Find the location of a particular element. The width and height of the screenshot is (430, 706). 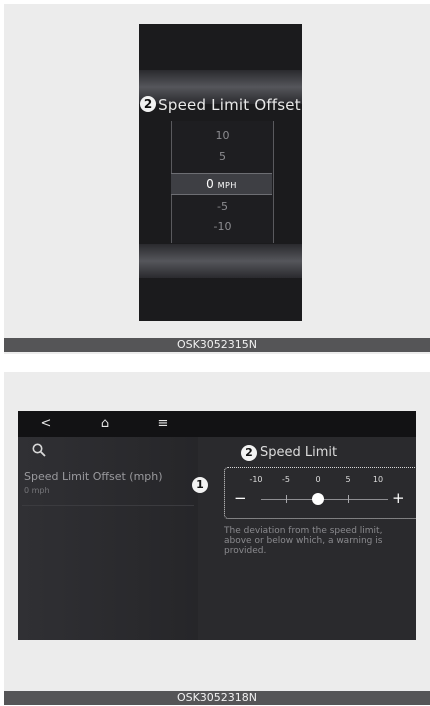

picker-selected-option: 0 MPH is located at coordinates (221, 184).